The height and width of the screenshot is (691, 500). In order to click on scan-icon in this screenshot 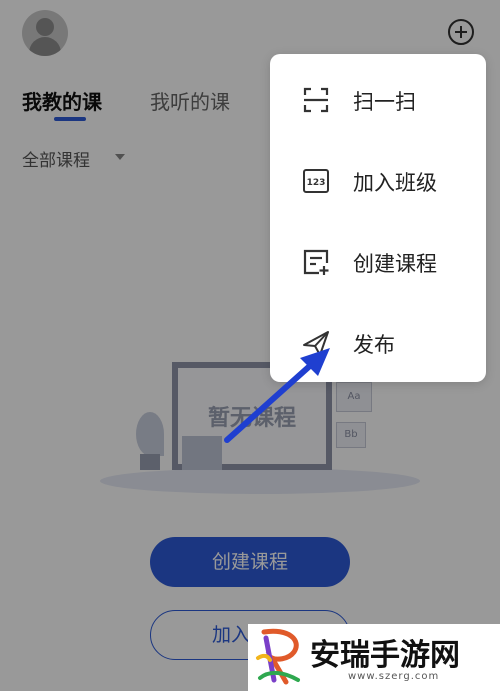, I will do `click(316, 100)`.